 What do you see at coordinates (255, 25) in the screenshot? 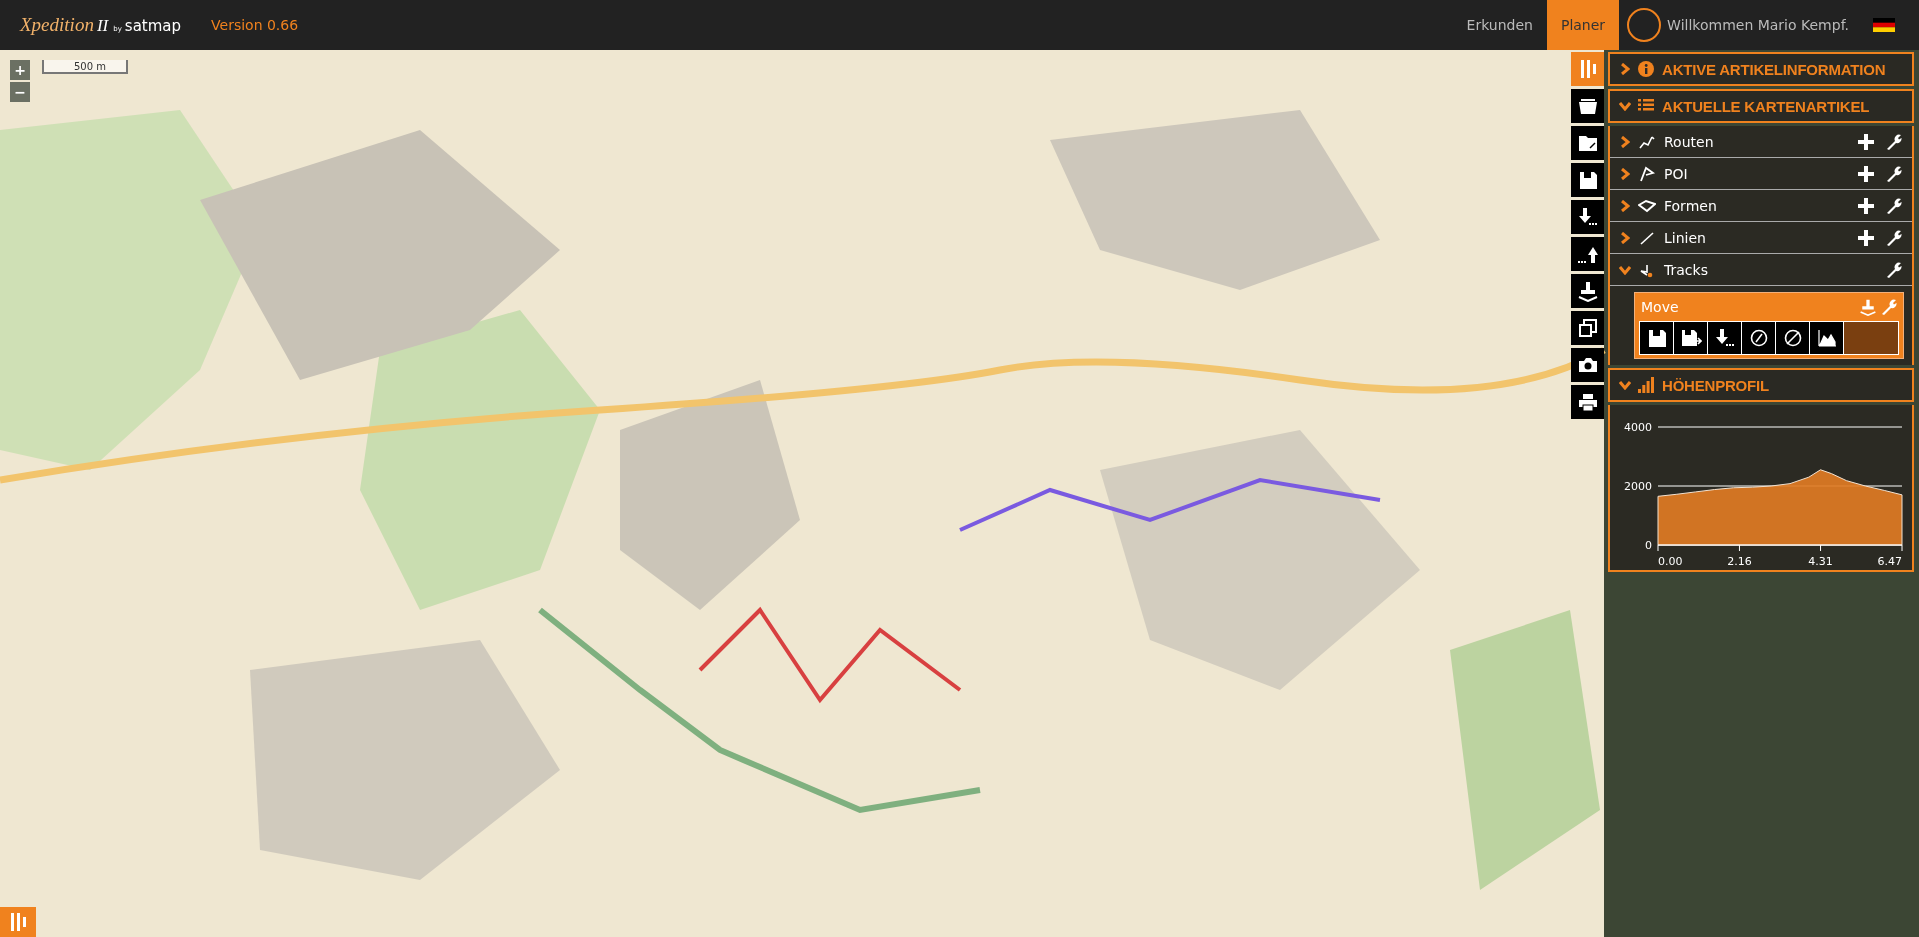
I see `version-label: Version 0.66` at bounding box center [255, 25].